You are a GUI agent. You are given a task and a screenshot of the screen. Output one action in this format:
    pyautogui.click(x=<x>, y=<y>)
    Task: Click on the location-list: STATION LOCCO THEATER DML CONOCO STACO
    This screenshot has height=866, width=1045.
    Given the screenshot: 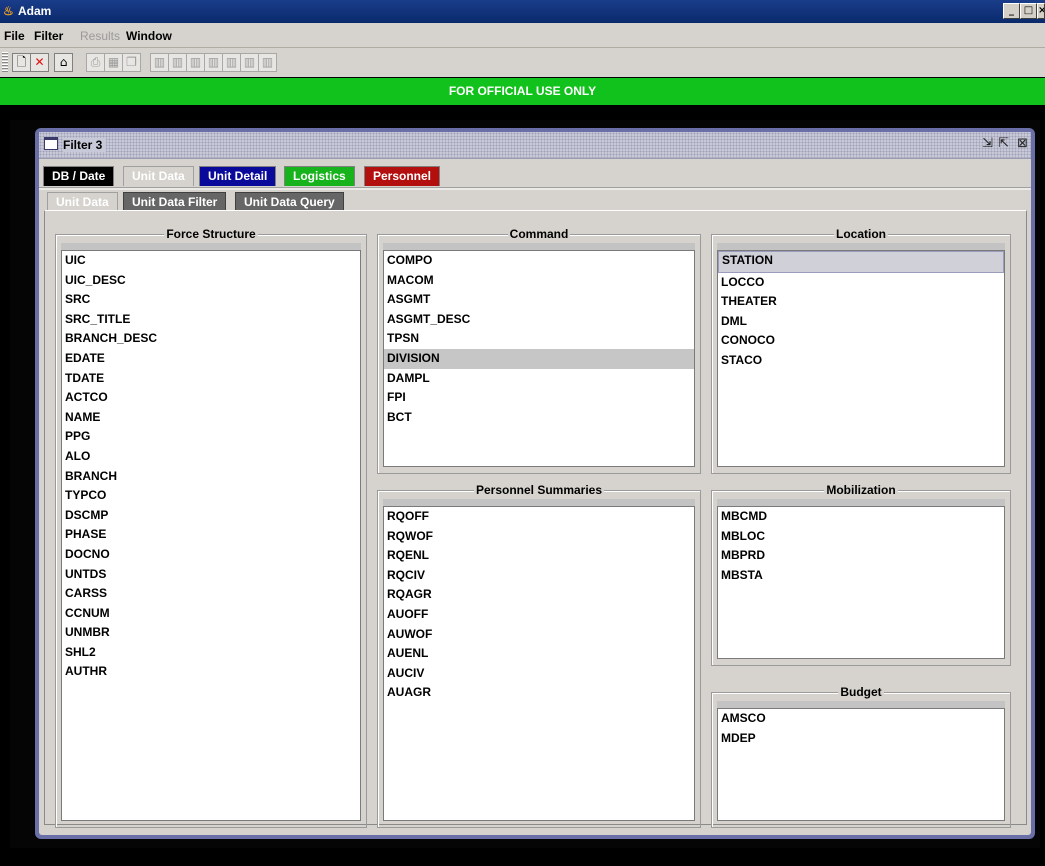 What is the action you would take?
    pyautogui.click(x=861, y=358)
    